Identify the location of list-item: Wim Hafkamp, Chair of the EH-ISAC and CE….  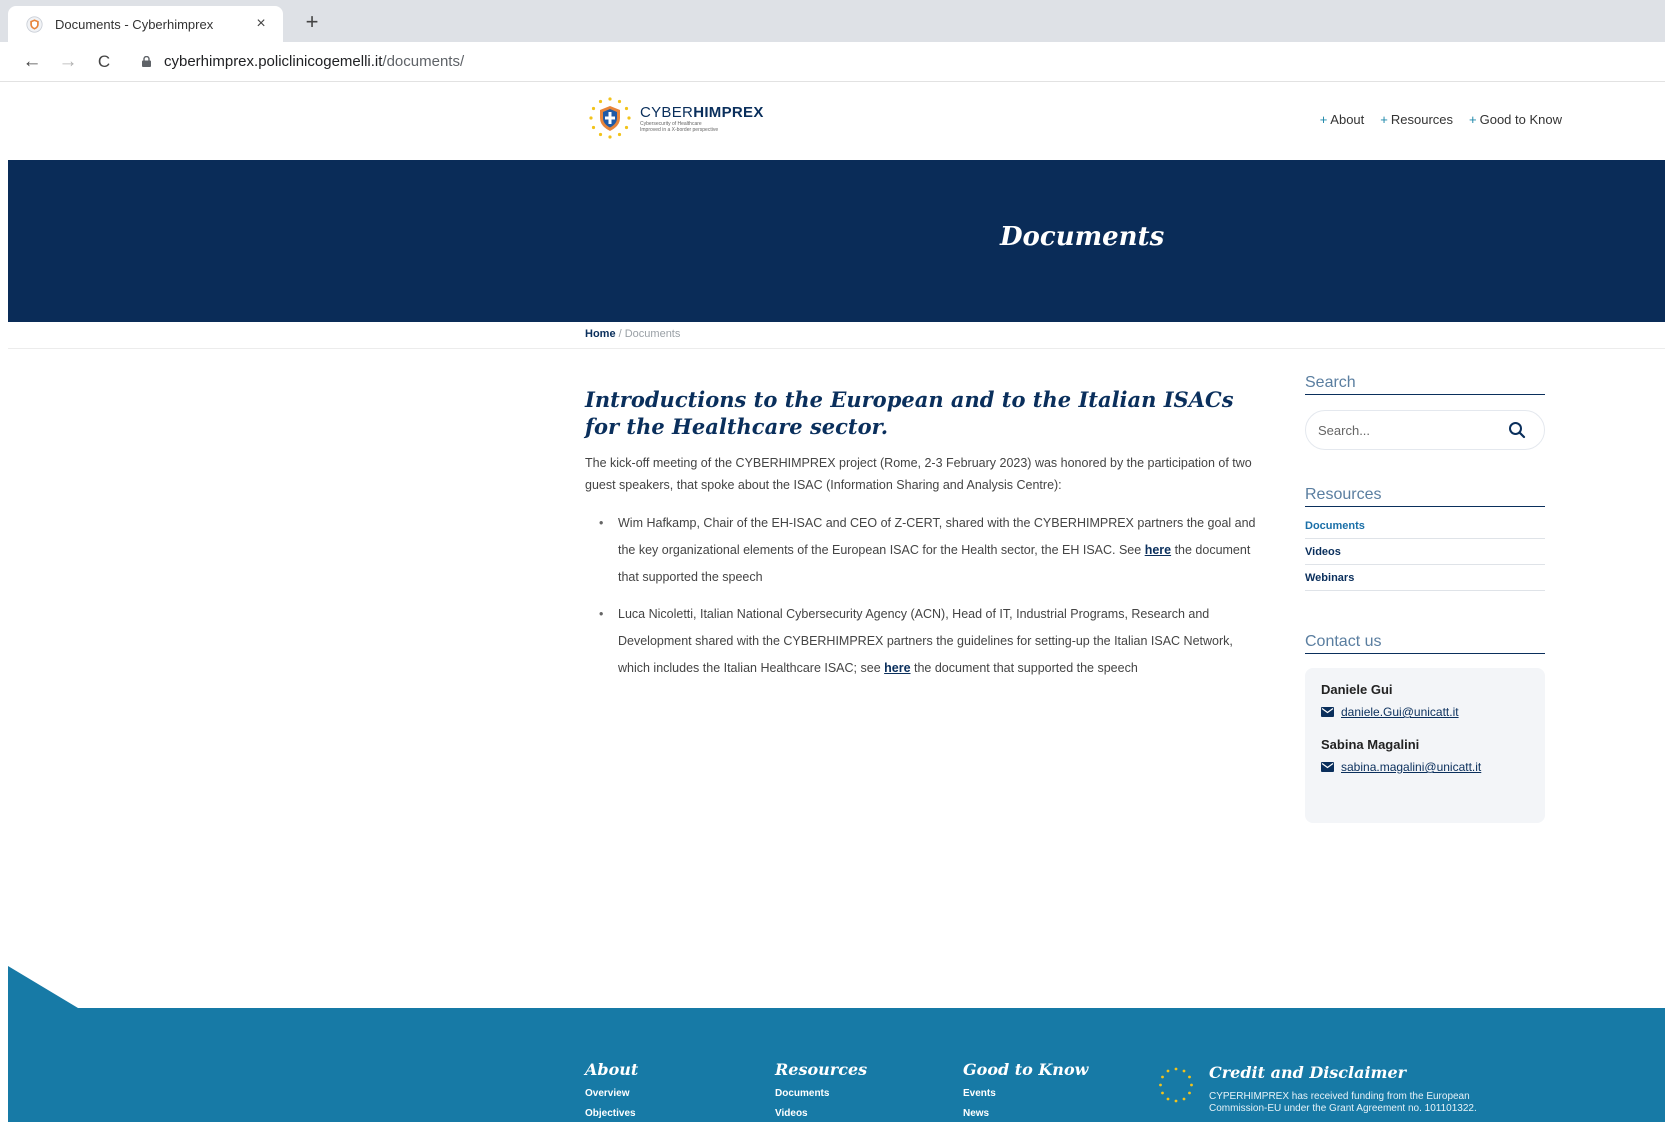
(930, 550).